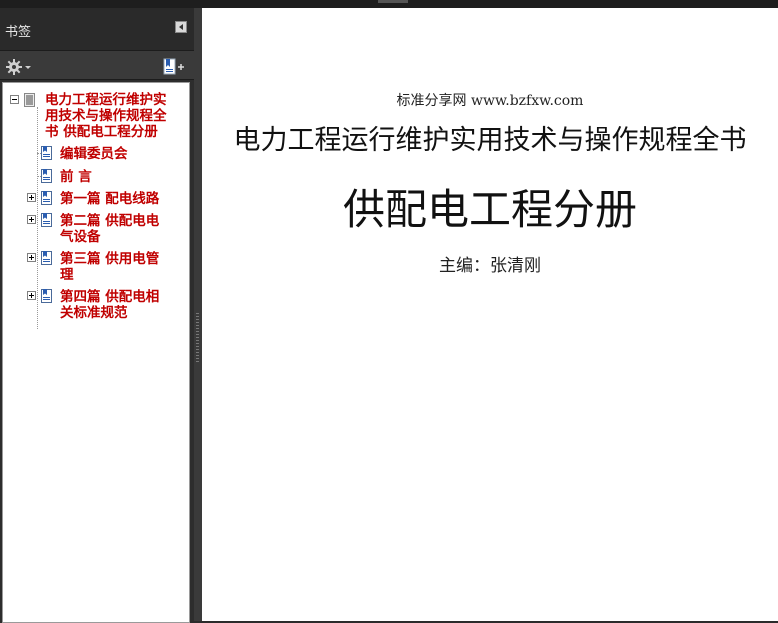 This screenshot has width=778, height=623. Describe the element at coordinates (76, 177) in the screenshot. I see `bookmark-label: 前 言` at that location.